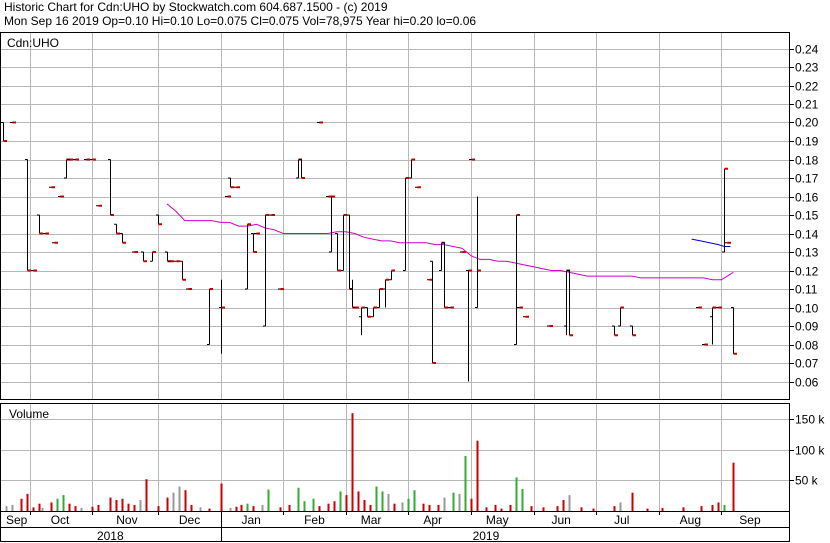  I want to click on month-label: Jul, so click(621, 520).